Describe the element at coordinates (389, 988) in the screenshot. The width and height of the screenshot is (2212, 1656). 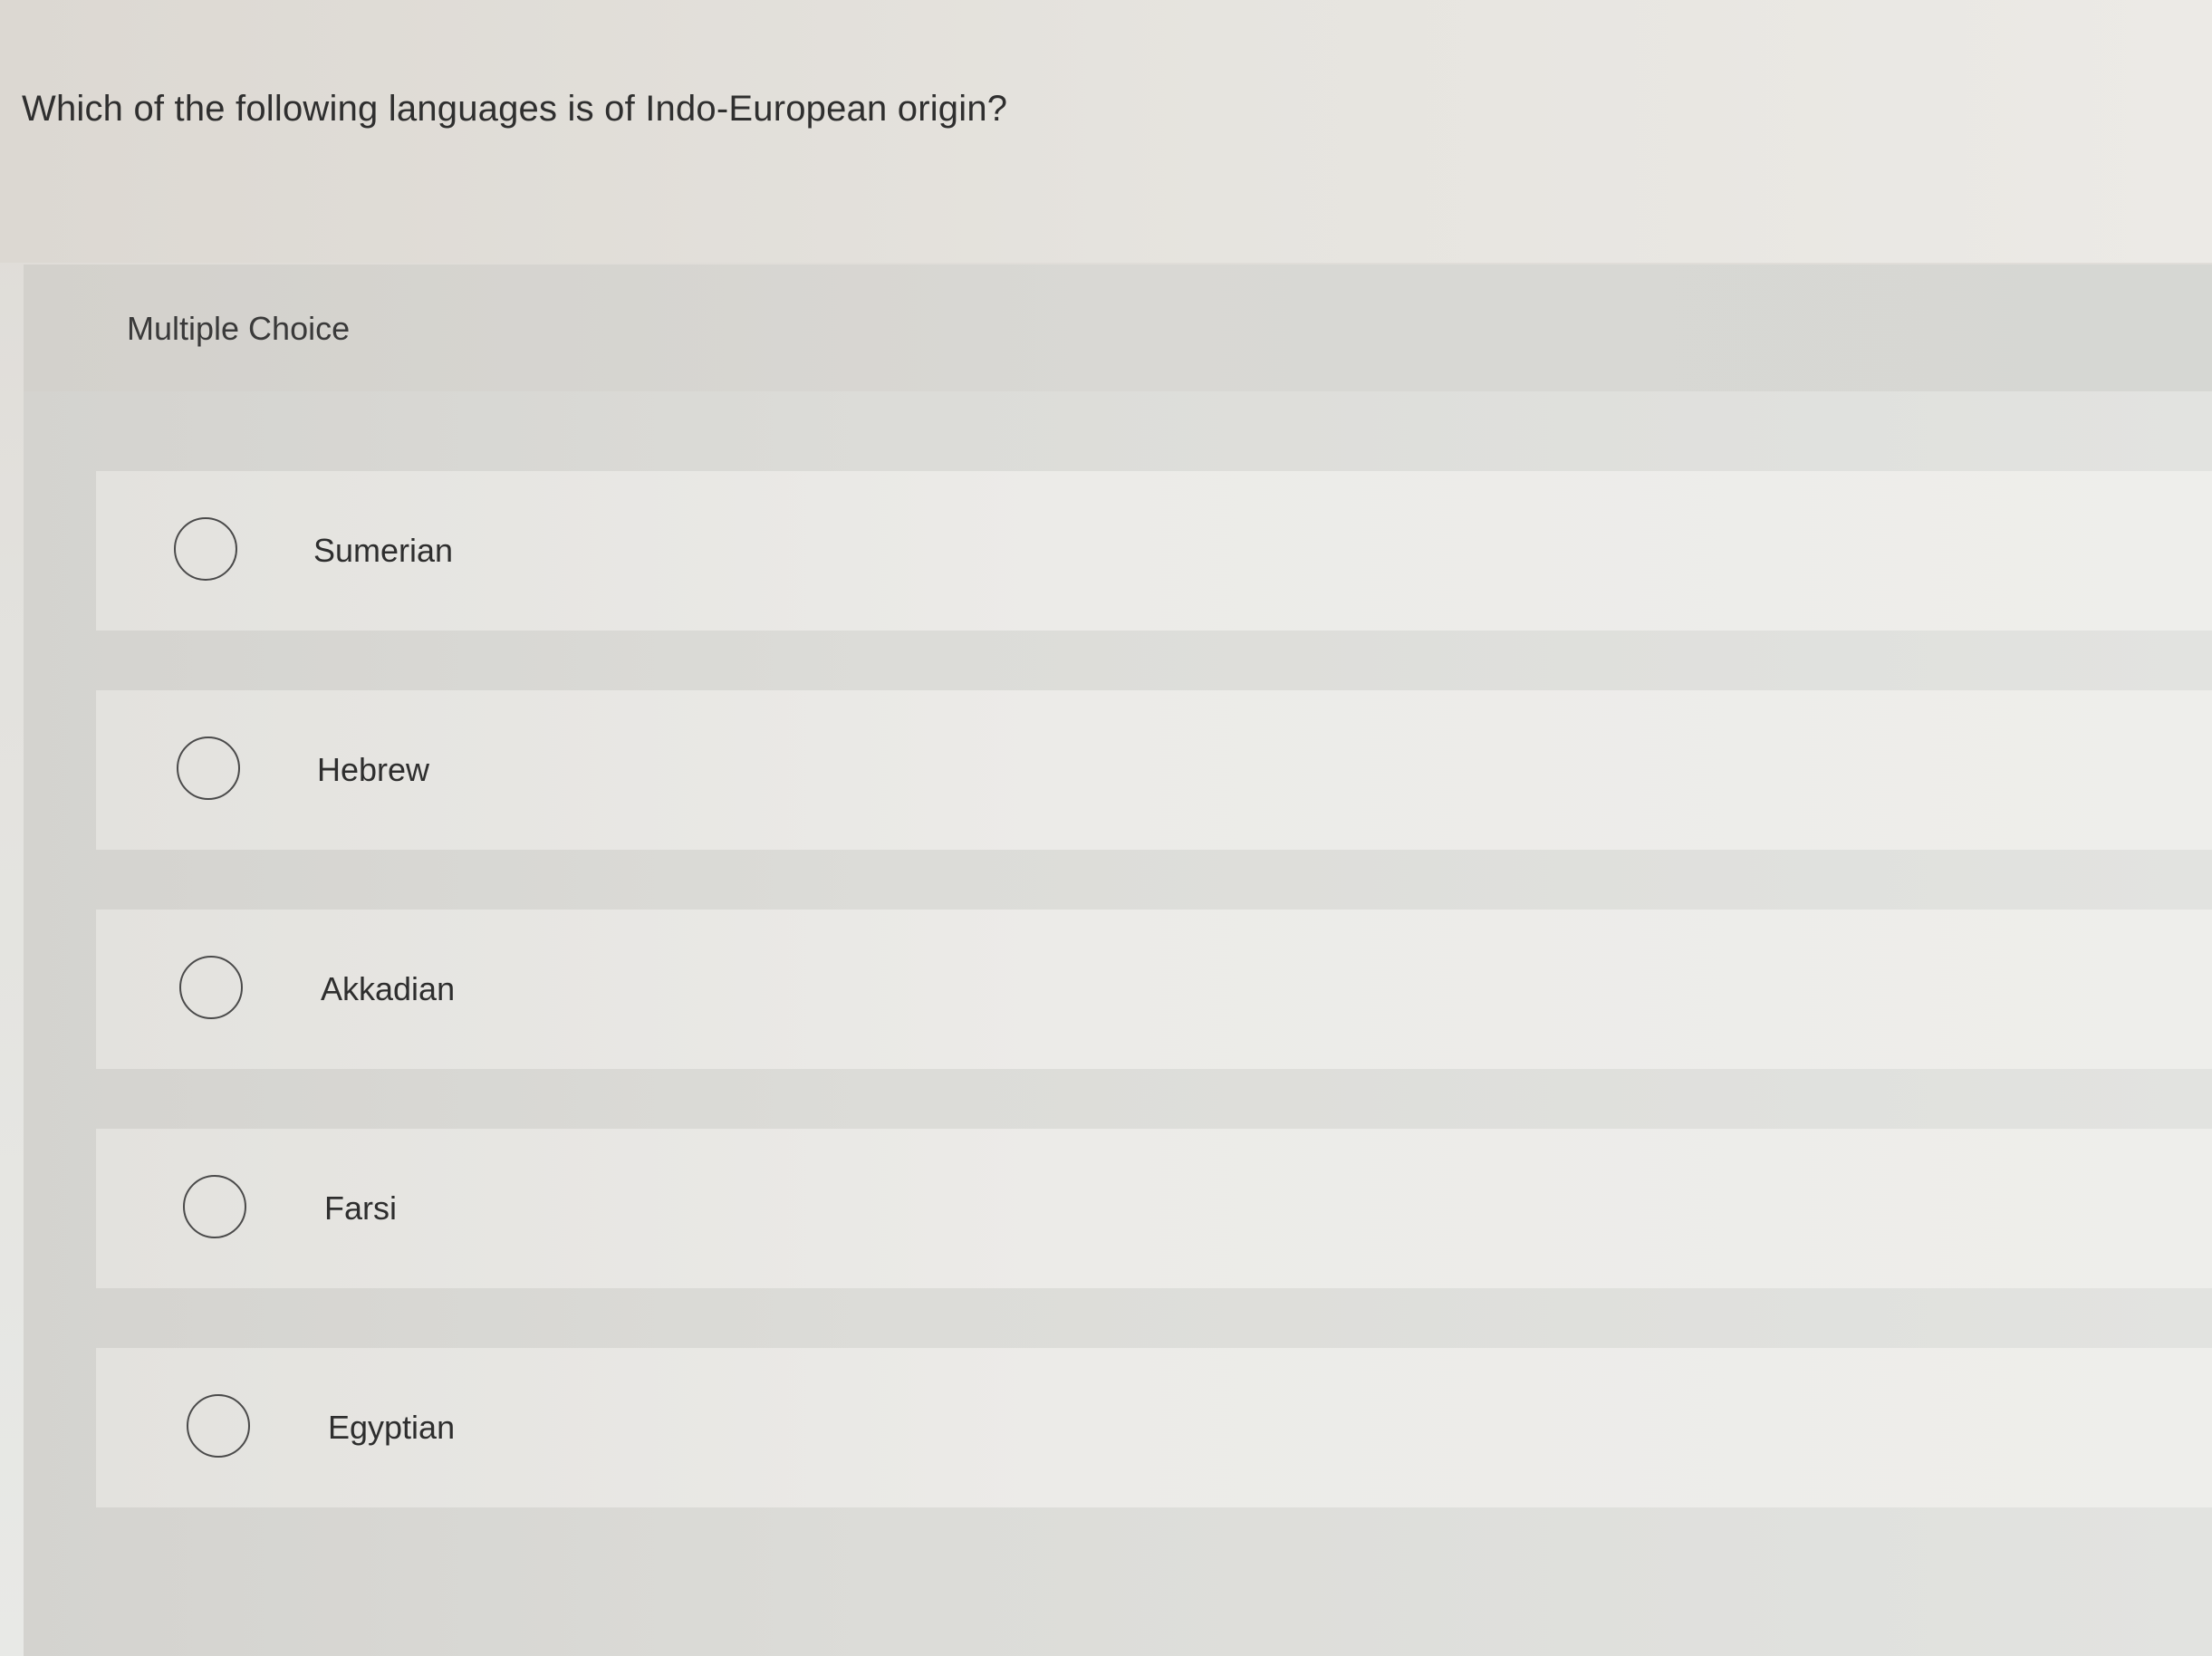
I see `answer-option-label: Akkadian` at that location.